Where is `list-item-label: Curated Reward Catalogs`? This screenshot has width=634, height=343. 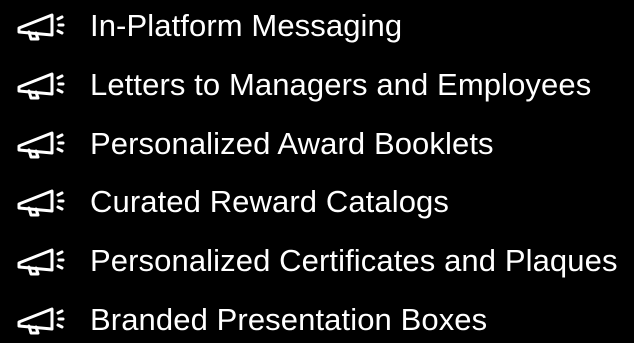
list-item-label: Curated Reward Catalogs is located at coordinates (269, 201).